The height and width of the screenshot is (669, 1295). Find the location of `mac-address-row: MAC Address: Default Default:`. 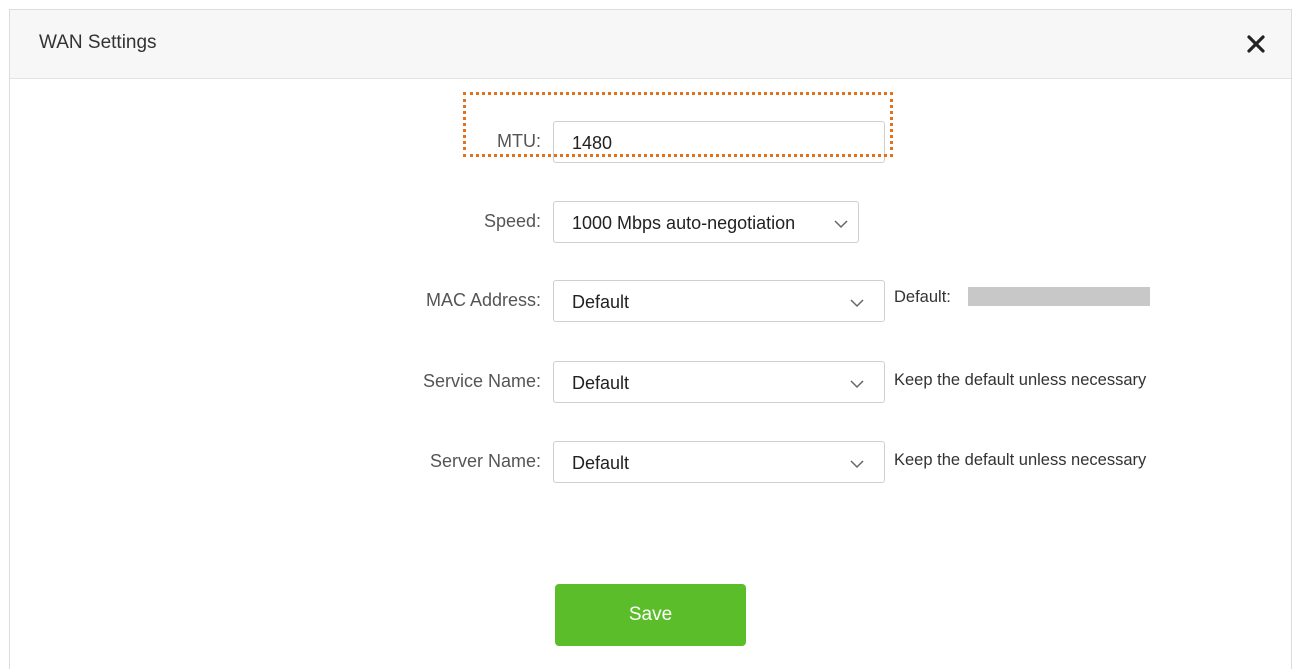

mac-address-row: MAC Address: Default Default: is located at coordinates (650, 301).